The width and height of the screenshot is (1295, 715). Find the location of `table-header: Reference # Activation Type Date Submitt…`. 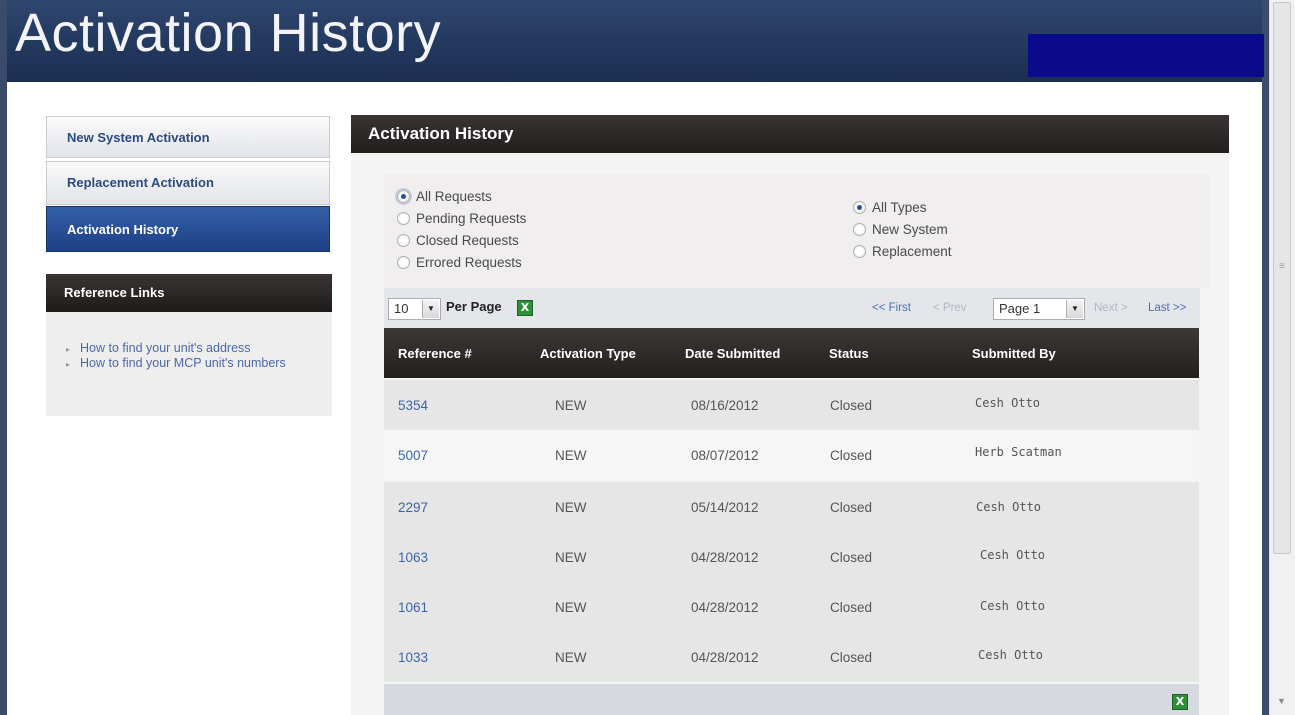

table-header: Reference # Activation Type Date Submitt… is located at coordinates (791, 353).